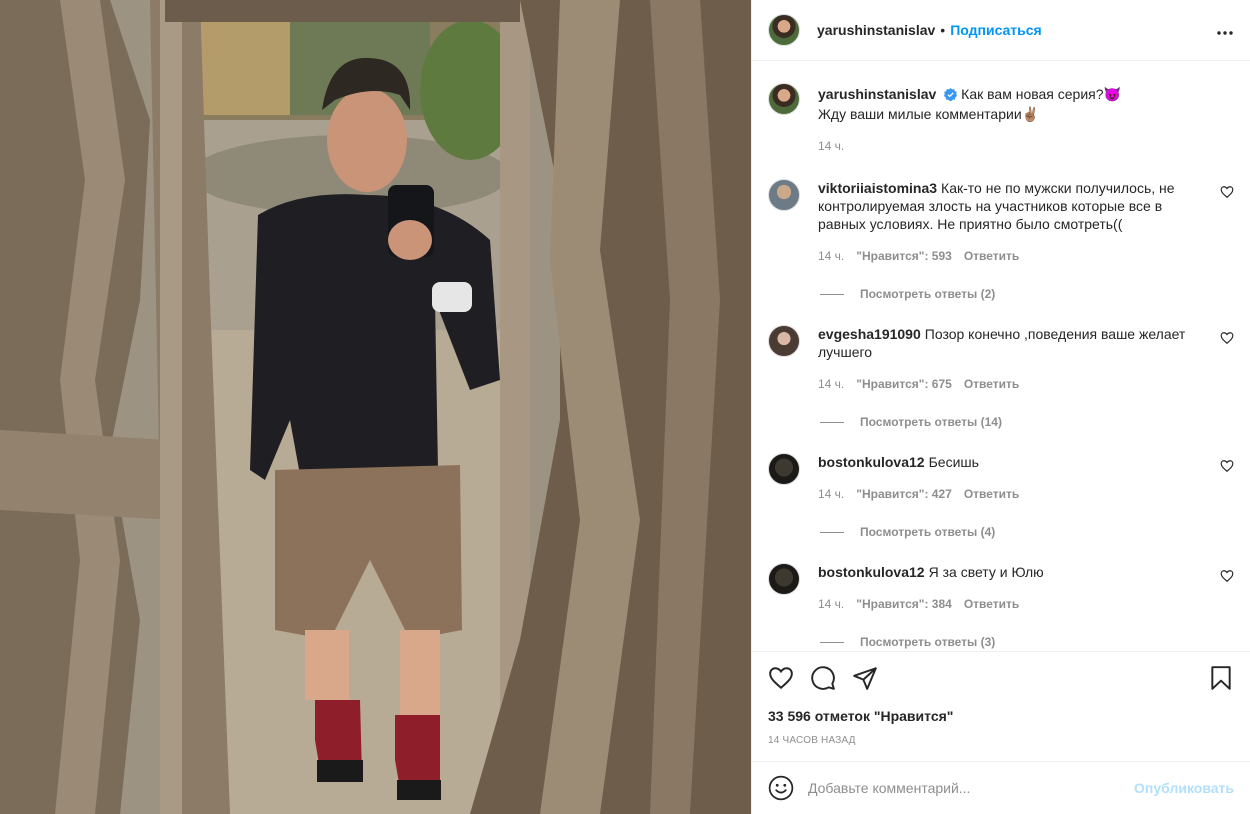  I want to click on more-options-icon, so click(1225, 30).